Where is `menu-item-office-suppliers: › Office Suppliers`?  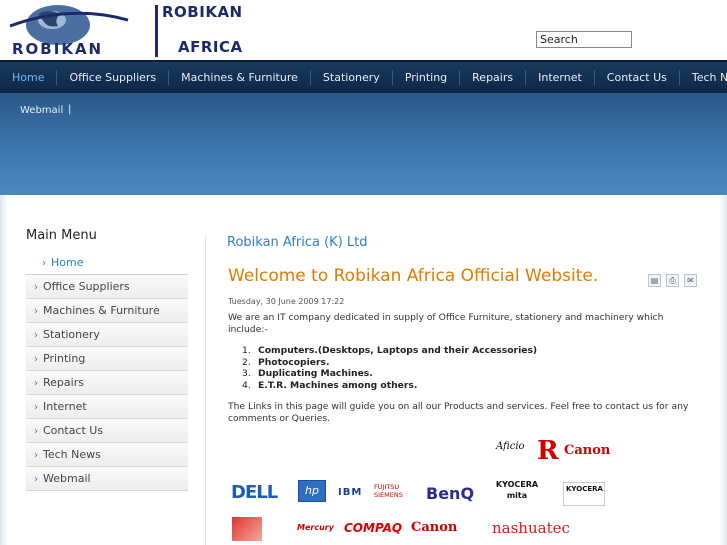
menu-item-office-suppliers: › Office Suppliers is located at coordinates (107, 287).